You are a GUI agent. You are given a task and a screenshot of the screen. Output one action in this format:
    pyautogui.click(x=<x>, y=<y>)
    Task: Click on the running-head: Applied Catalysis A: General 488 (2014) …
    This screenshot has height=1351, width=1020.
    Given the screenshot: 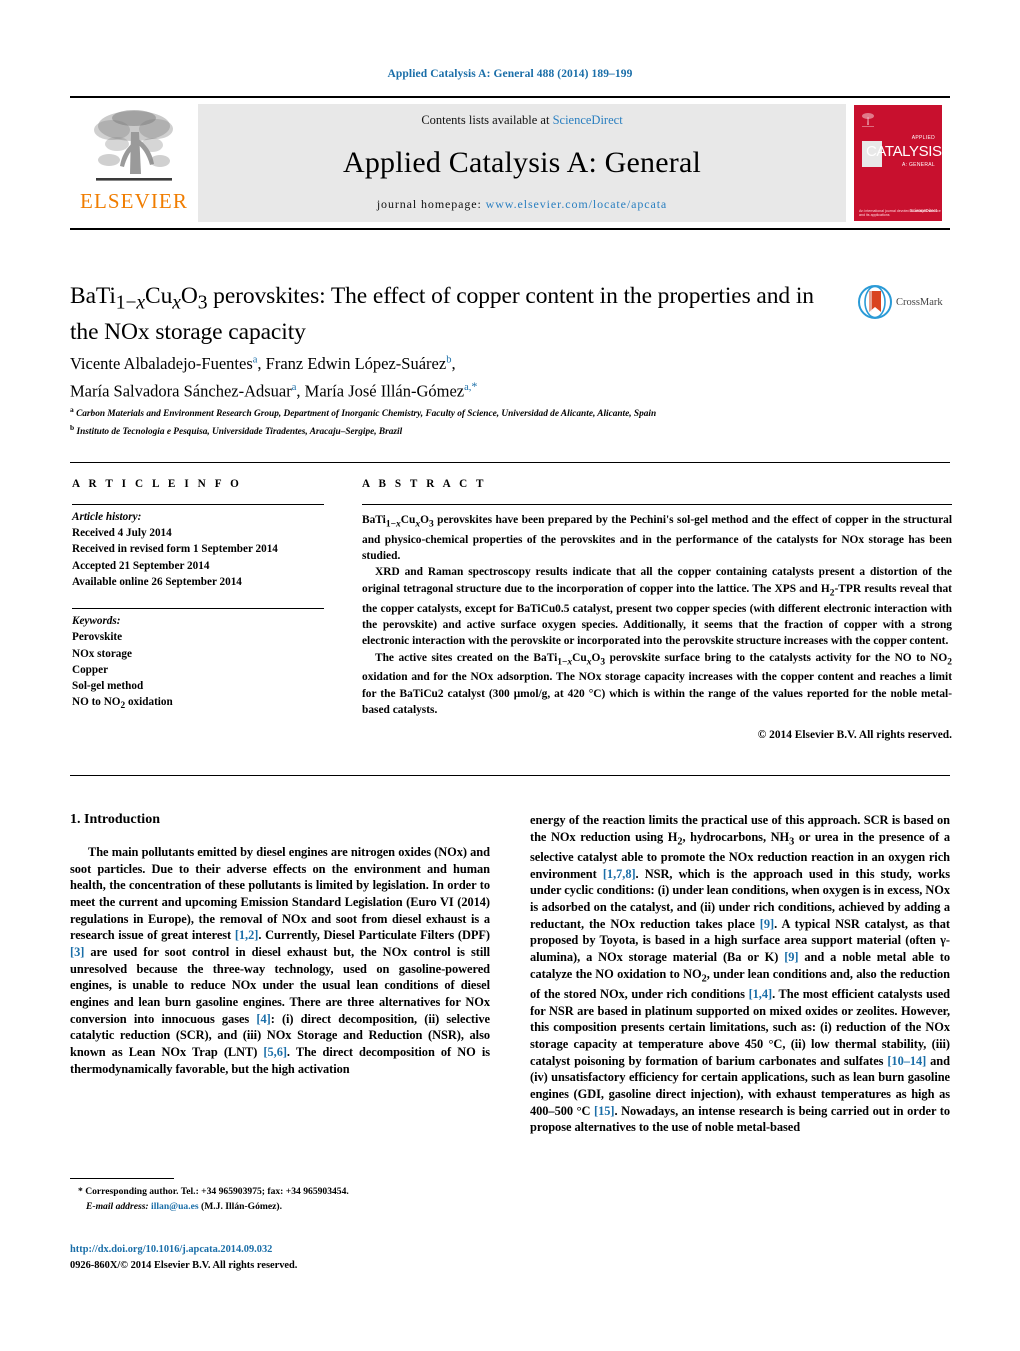 What is the action you would take?
    pyautogui.click(x=510, y=74)
    